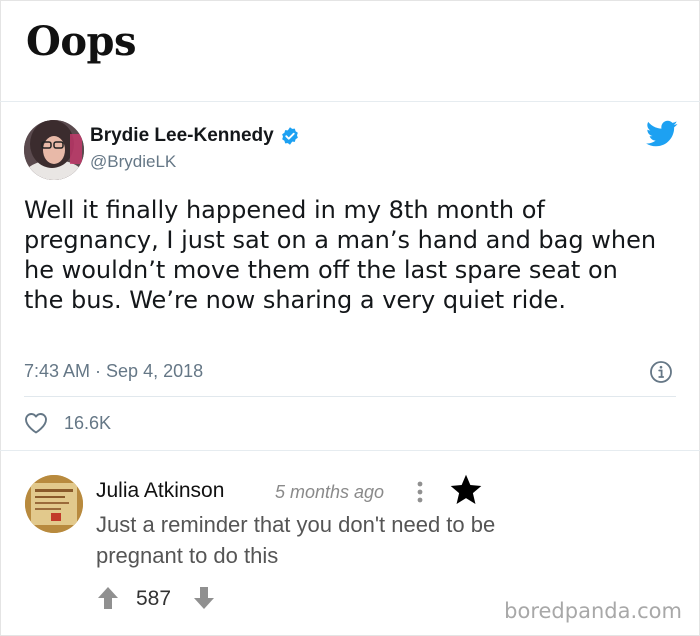  Describe the element at coordinates (420, 492) in the screenshot. I see `kebab-menu-icon` at that location.